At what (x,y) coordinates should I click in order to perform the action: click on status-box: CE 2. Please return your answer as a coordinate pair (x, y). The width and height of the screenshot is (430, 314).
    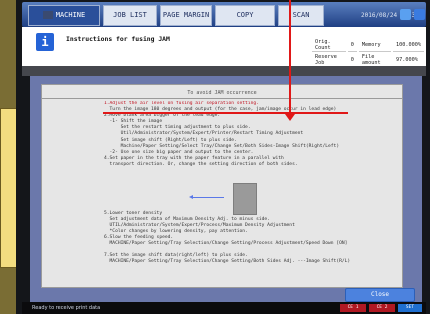
    Looking at the image, I should click on (382, 308).